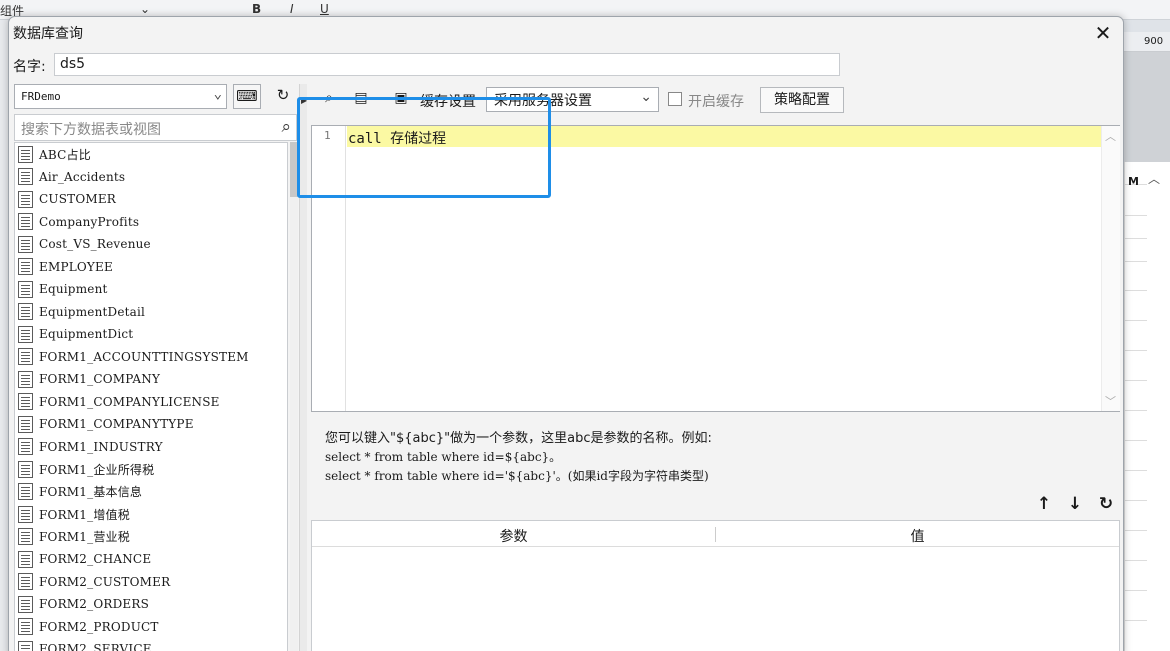 This screenshot has height=651, width=1170. What do you see at coordinates (100, 379) in the screenshot?
I see `table-name: FORM1_COMPANY` at bounding box center [100, 379].